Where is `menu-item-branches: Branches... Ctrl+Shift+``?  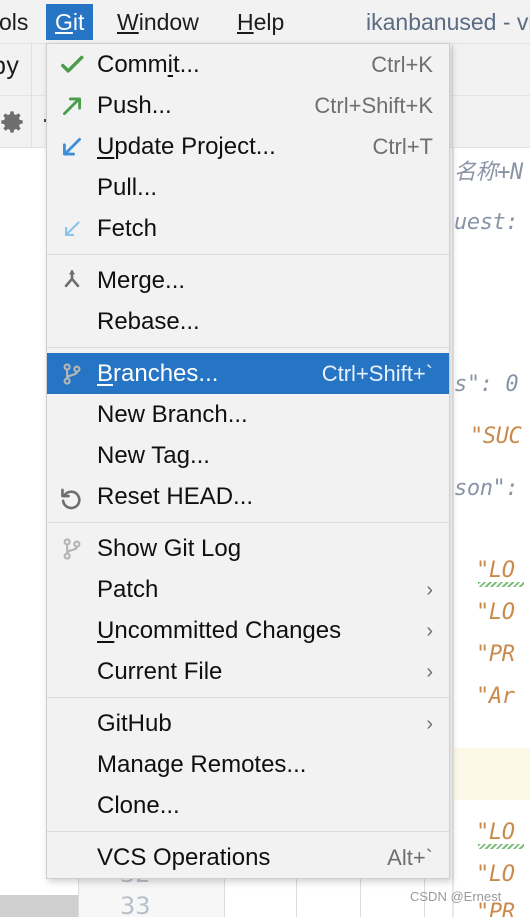 menu-item-branches: Branches... Ctrl+Shift+` is located at coordinates (248, 373).